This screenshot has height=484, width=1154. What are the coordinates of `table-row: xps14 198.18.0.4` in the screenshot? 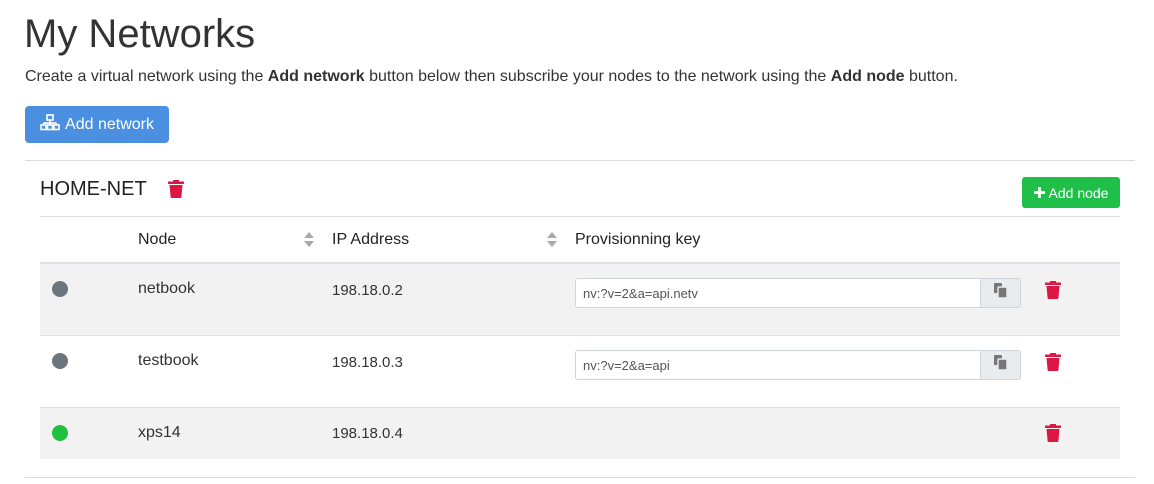 It's located at (580, 433).